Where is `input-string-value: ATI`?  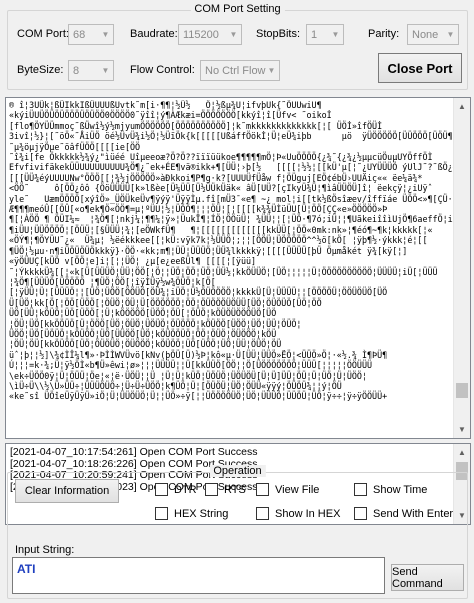 input-string-value: ATI is located at coordinates (26, 569).